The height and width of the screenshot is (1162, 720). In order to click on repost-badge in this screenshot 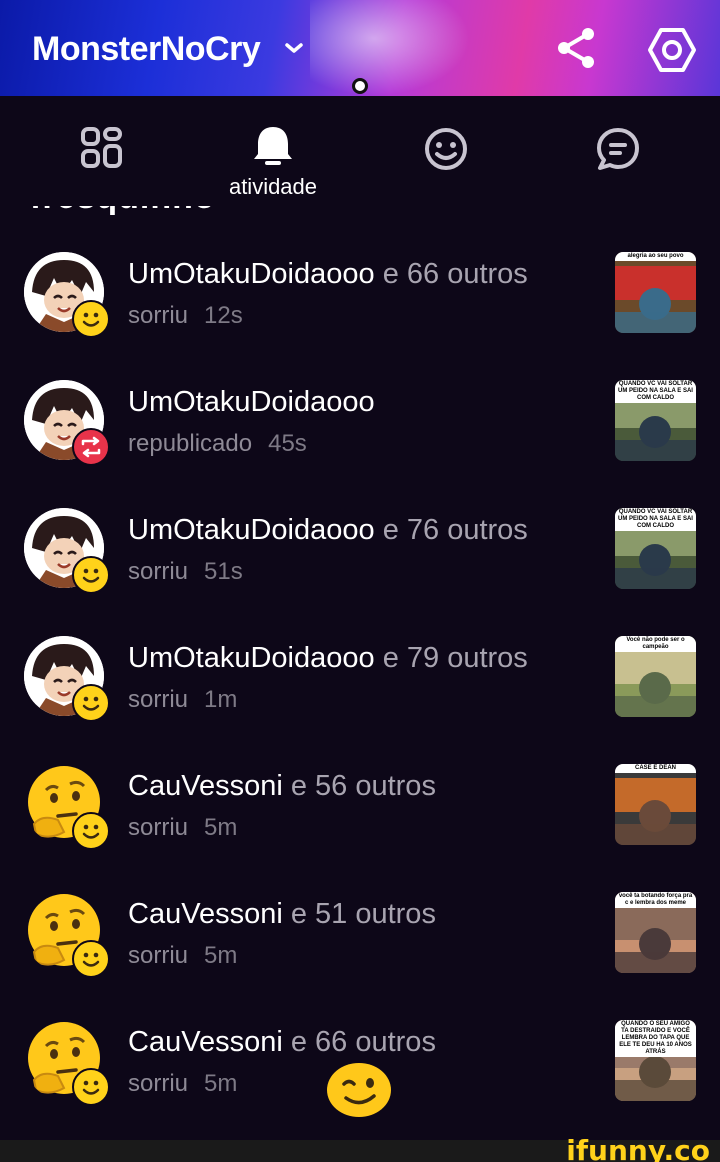, I will do `click(91, 447)`.